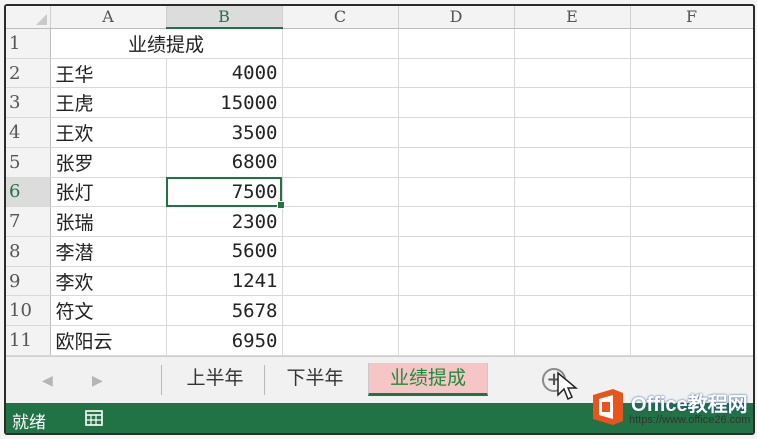 The height and width of the screenshot is (439, 757). I want to click on table-row: 1 业绩提成, so click(379, 43).